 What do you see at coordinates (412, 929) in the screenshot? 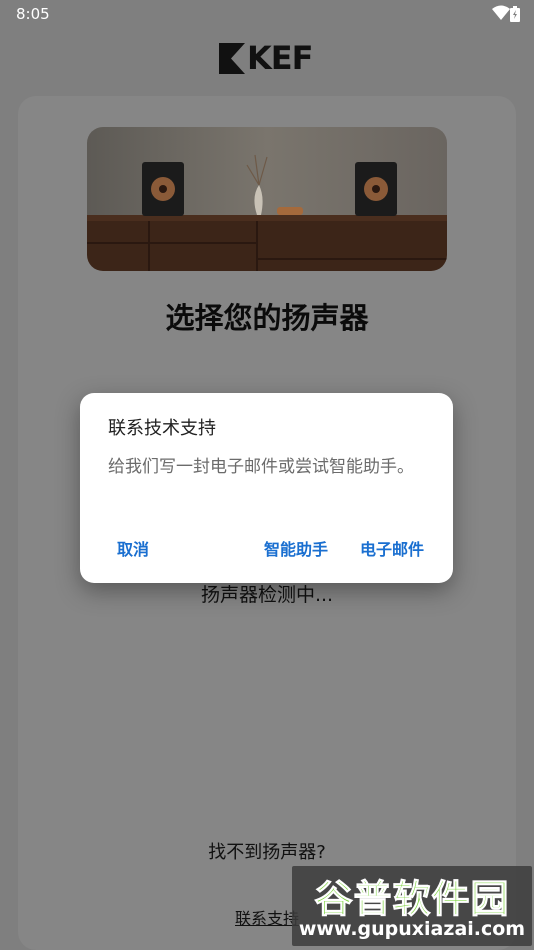
I see `watermark-url: www.gupuxiazai.com` at bounding box center [412, 929].